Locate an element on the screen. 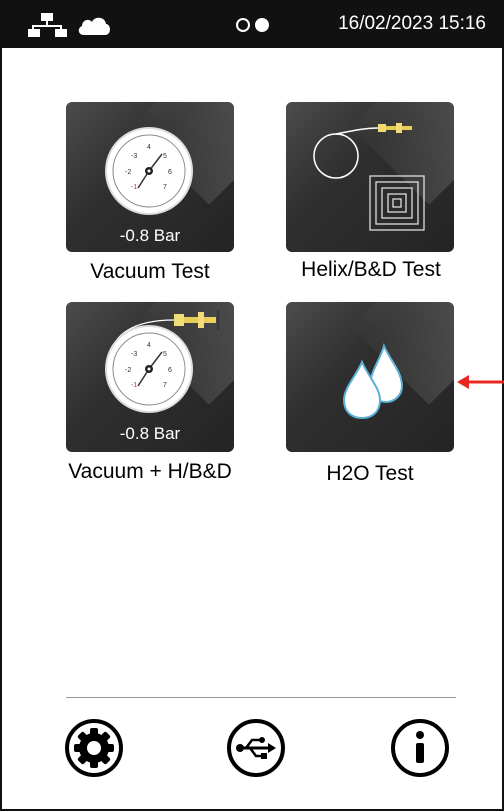 The image size is (504, 811). status-bar: 16/02/2023 15:16 is located at coordinates (252, 25).